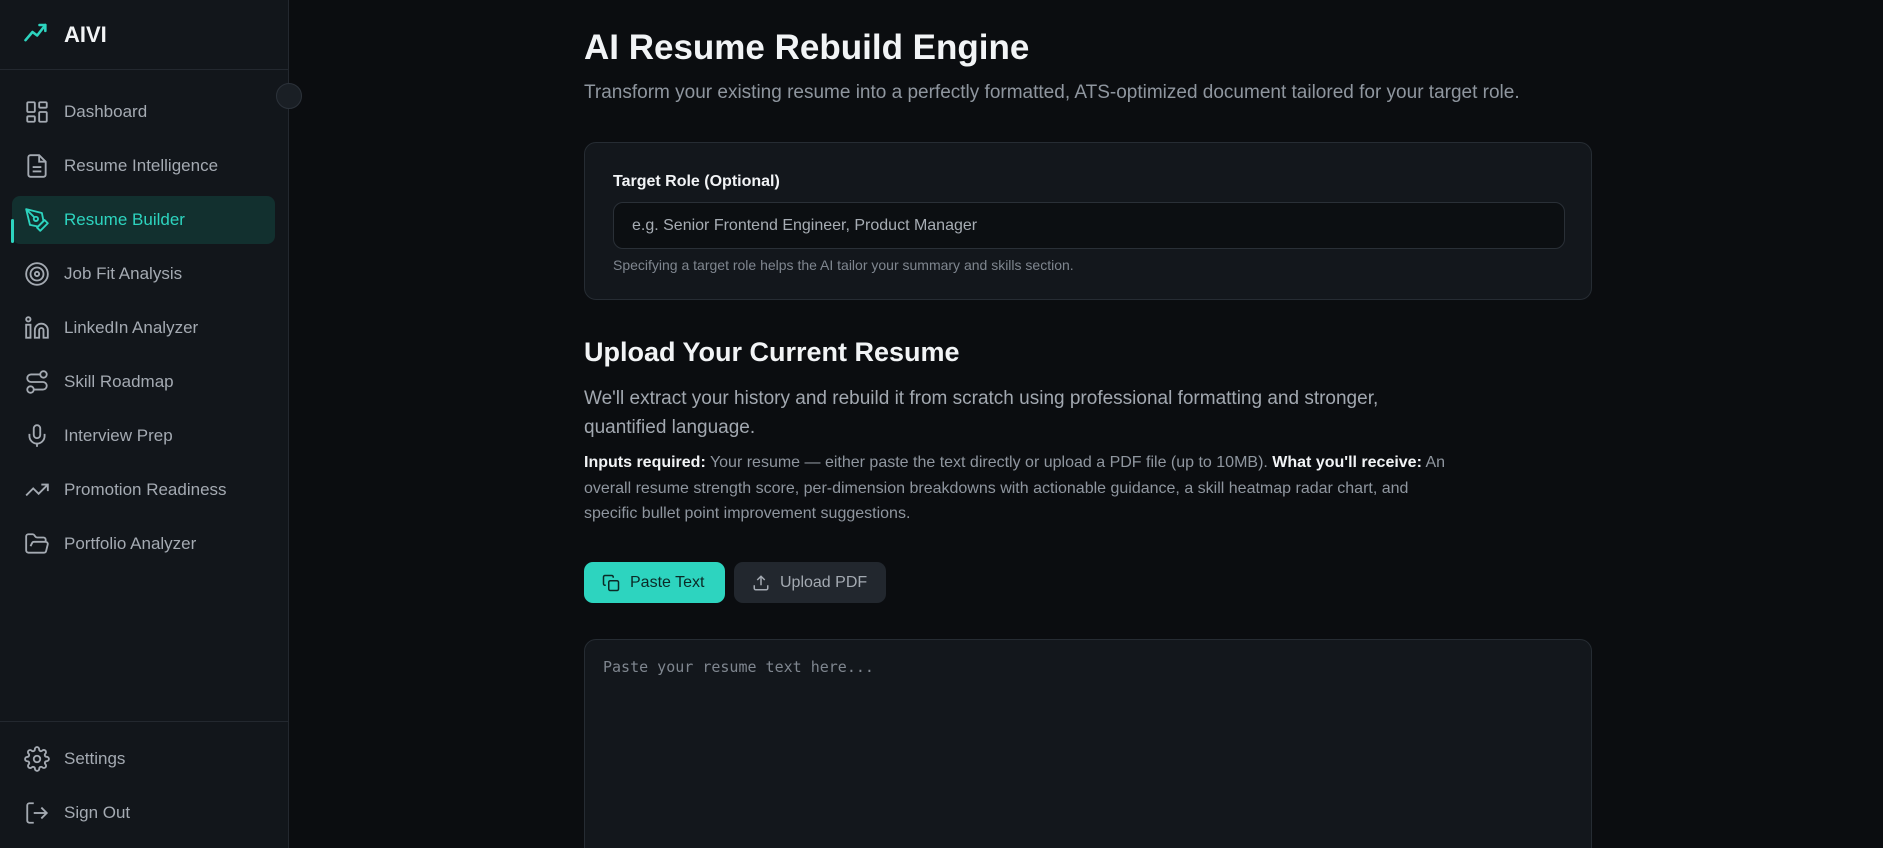  What do you see at coordinates (772, 352) in the screenshot?
I see `upload-section-title: Upload Your Current Resume` at bounding box center [772, 352].